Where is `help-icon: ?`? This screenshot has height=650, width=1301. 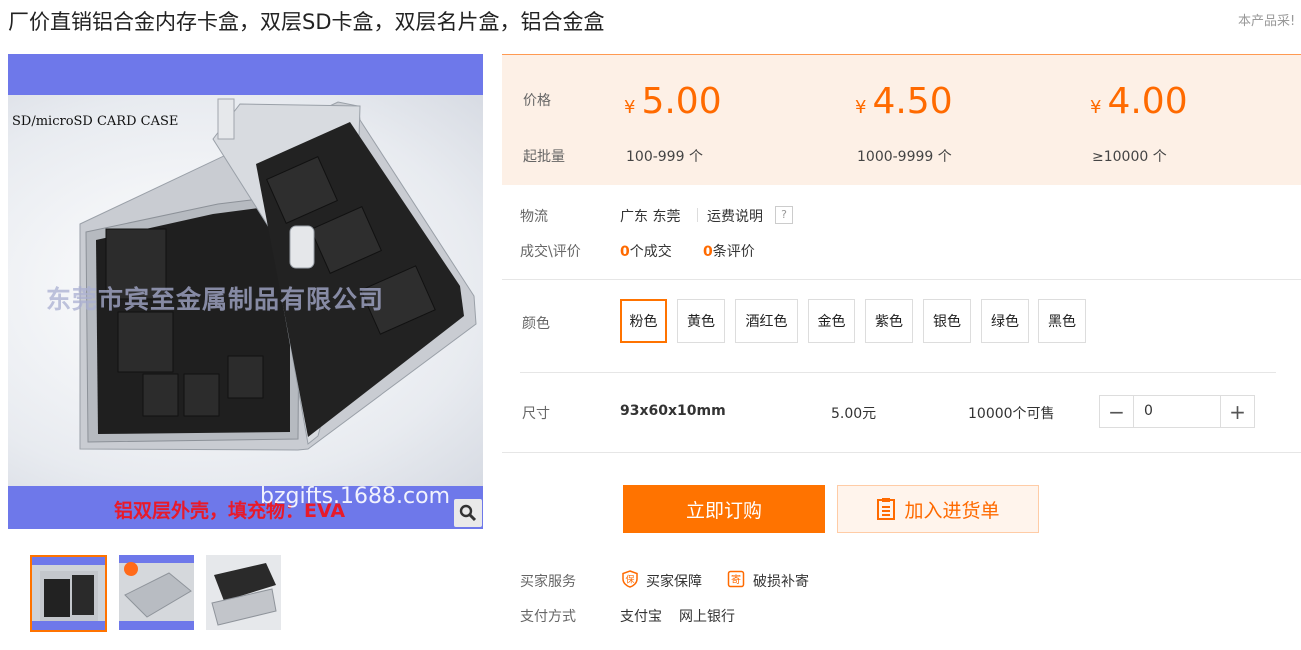
help-icon: ? is located at coordinates (784, 215).